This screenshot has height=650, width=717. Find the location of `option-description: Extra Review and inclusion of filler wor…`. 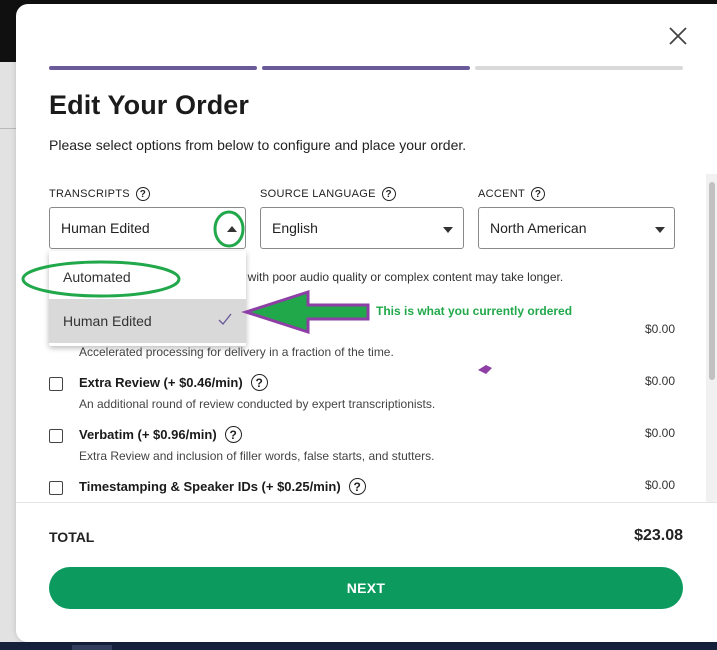

option-description: Extra Review and inclusion of filler wor… is located at coordinates (257, 456).